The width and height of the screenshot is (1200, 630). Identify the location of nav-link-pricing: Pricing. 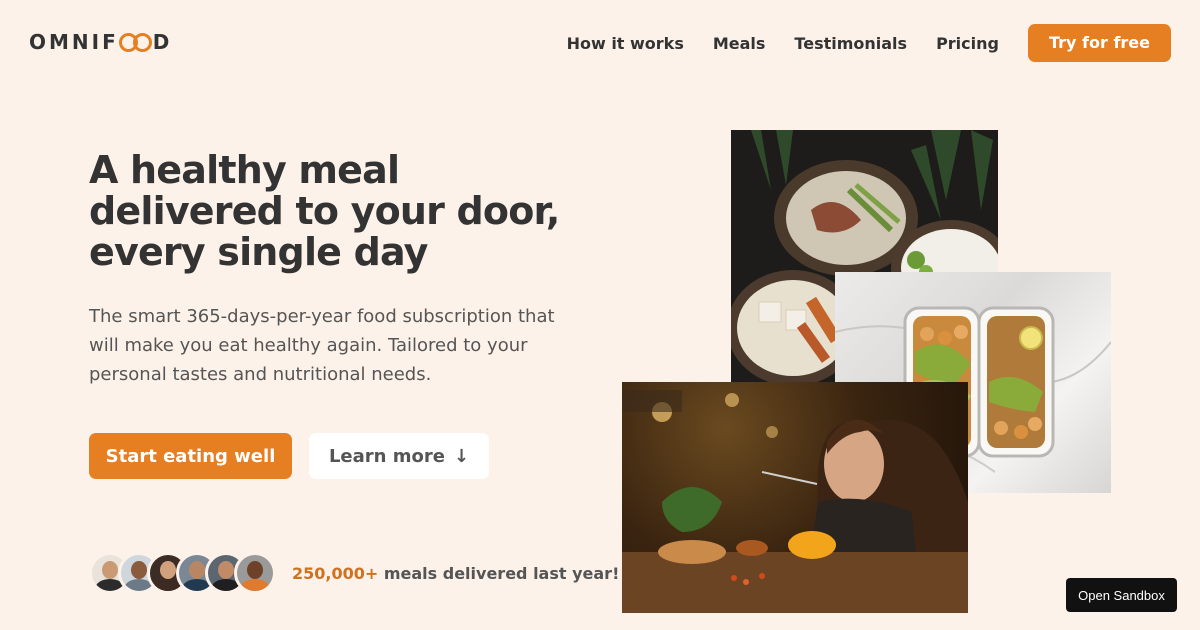
(967, 43).